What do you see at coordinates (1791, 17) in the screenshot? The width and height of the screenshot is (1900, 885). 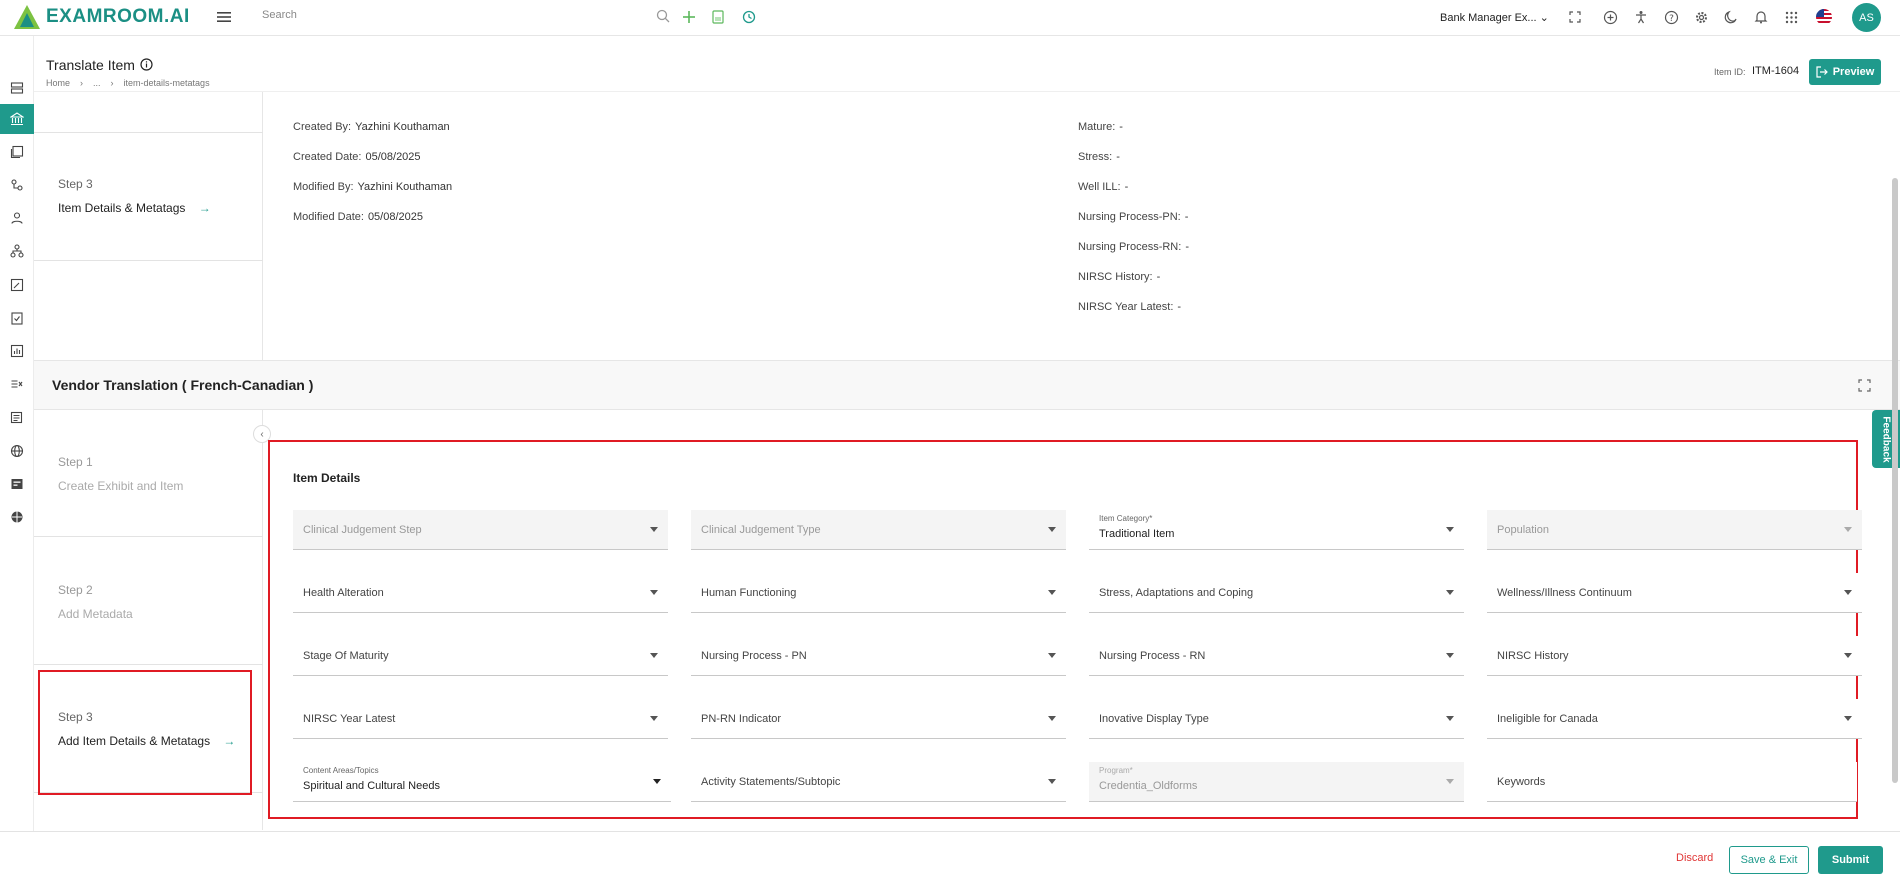 I see `apps-grid-icon` at bounding box center [1791, 17].